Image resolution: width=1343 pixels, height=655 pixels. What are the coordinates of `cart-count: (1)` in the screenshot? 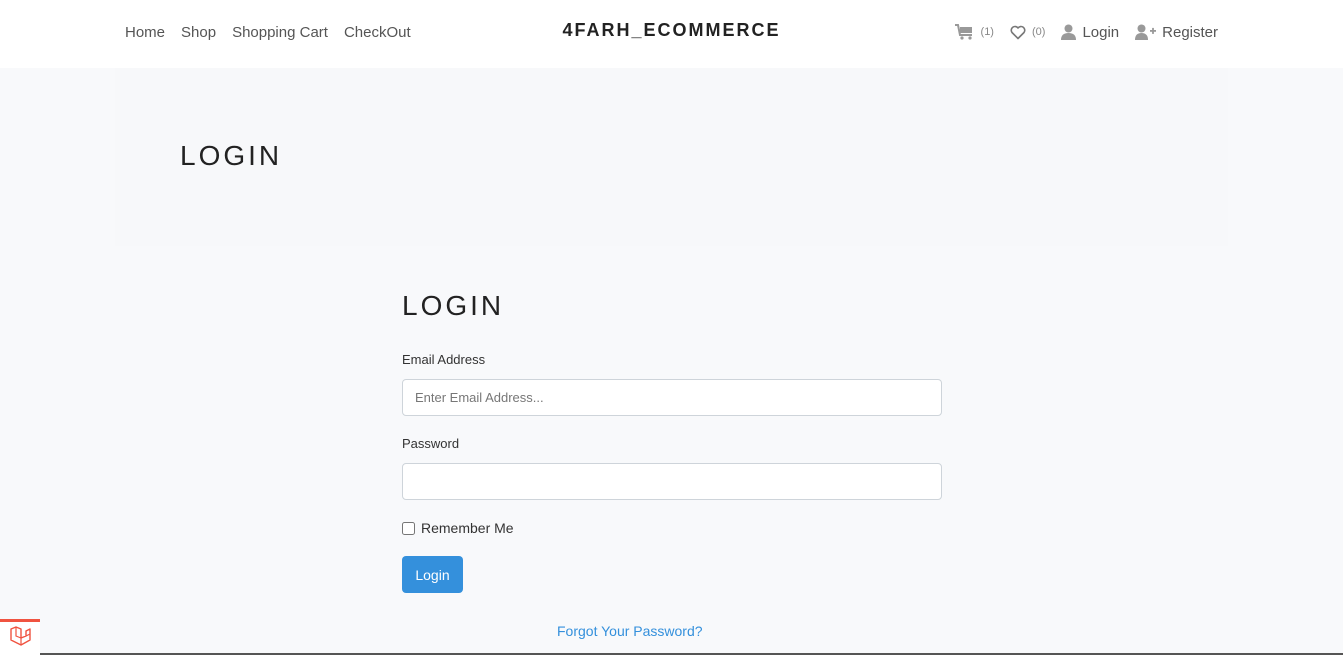 It's located at (987, 32).